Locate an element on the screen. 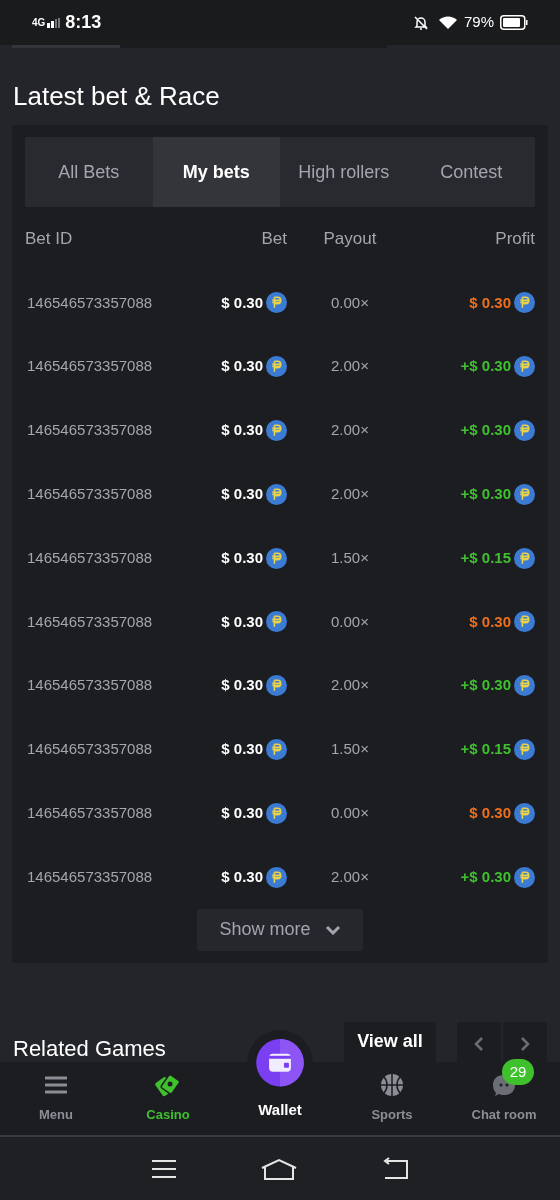 The width and height of the screenshot is (560, 1200). nav-tab: Sports is located at coordinates (392, 1098).